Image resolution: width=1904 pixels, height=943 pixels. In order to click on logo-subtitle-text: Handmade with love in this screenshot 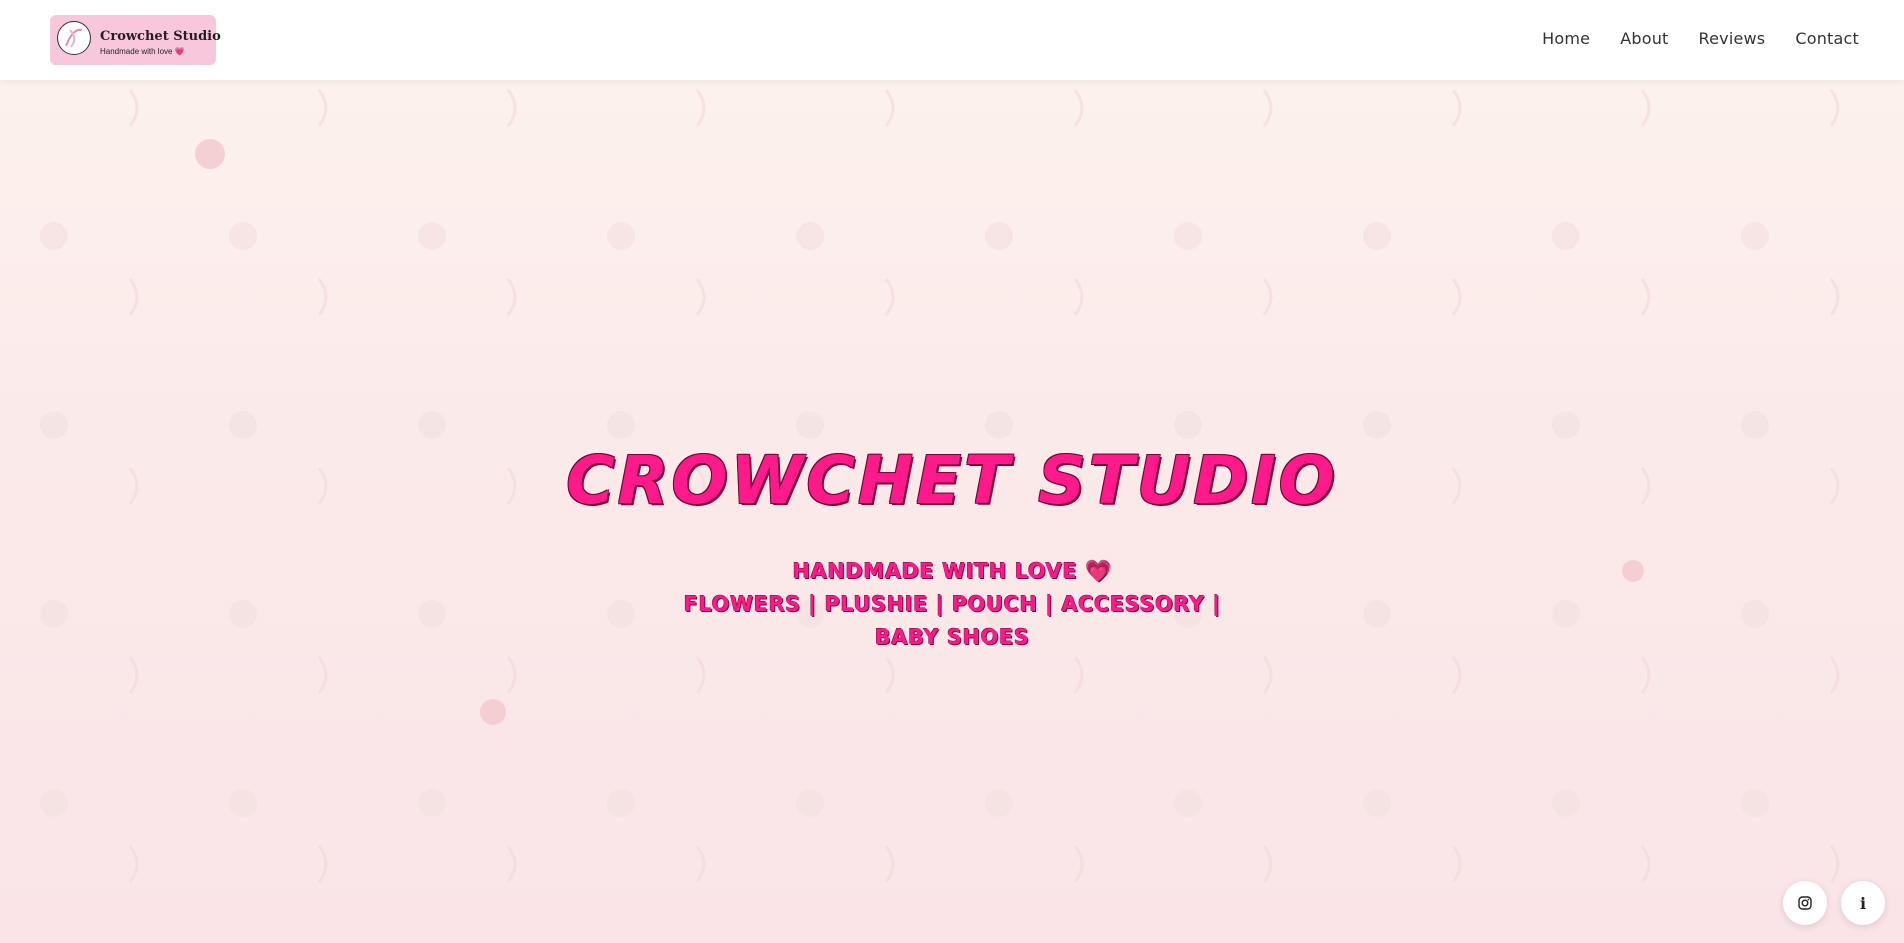, I will do `click(136, 51)`.